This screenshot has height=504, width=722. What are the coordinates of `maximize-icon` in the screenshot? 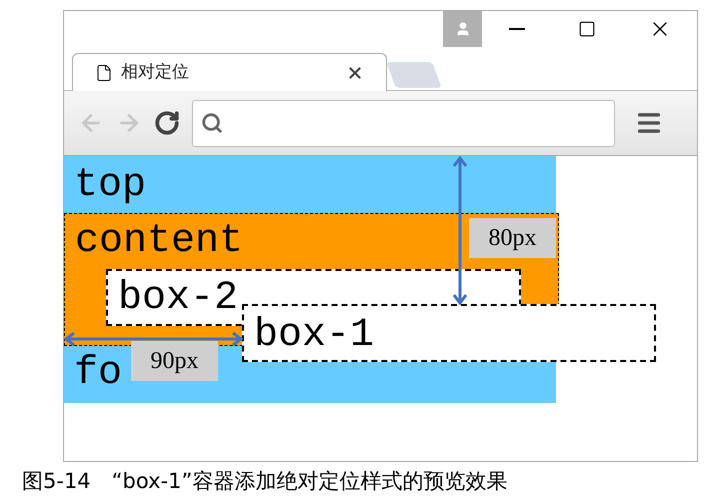 It's located at (587, 29).